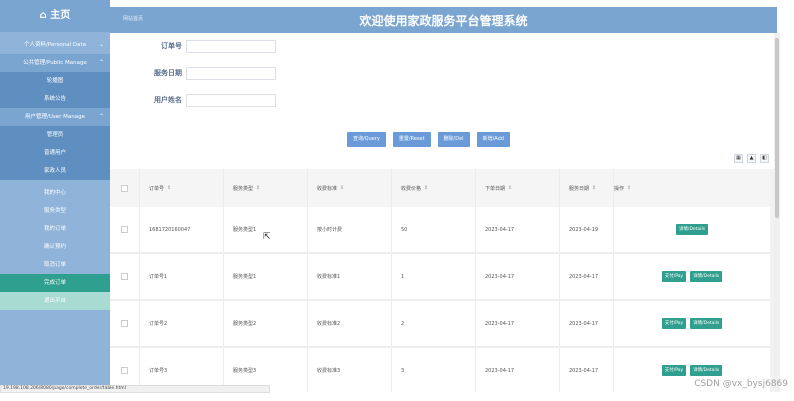 This screenshot has height=401, width=794. I want to click on sidebar-item: 取消订单, so click(55, 265).